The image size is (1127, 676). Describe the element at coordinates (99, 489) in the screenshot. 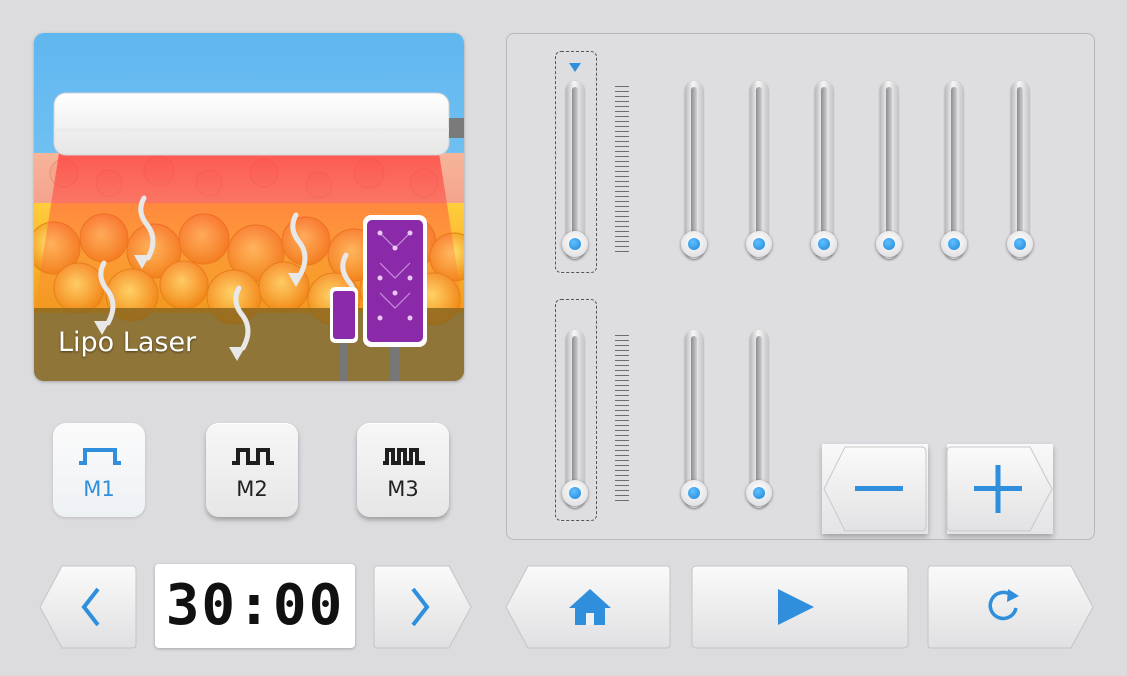

I see `mode-m1-label: M1` at that location.